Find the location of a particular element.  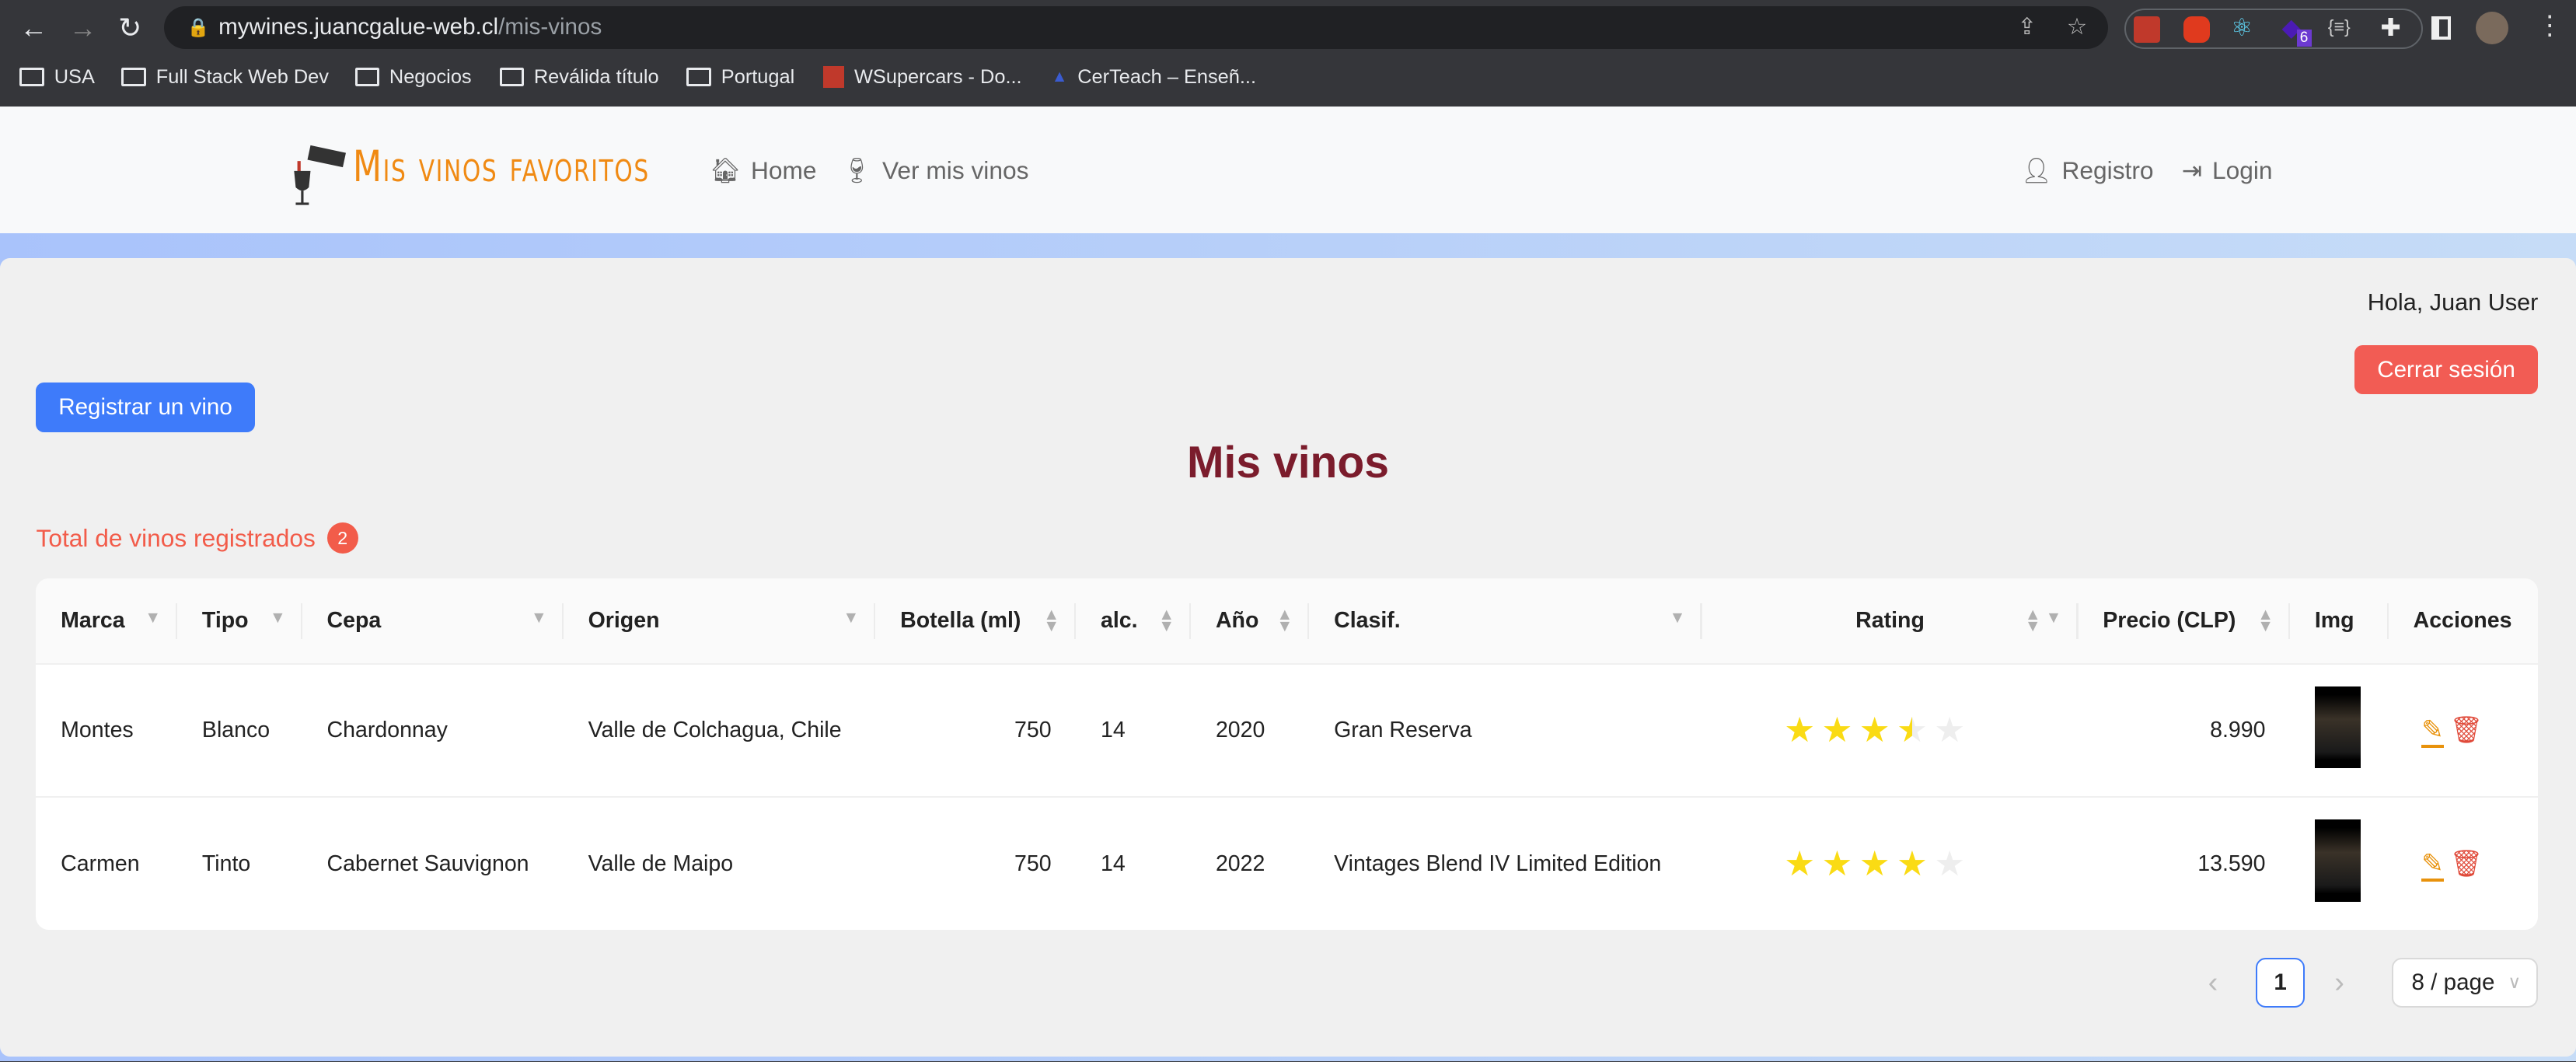

column-header-label: Botella (ml) is located at coordinates (961, 620).